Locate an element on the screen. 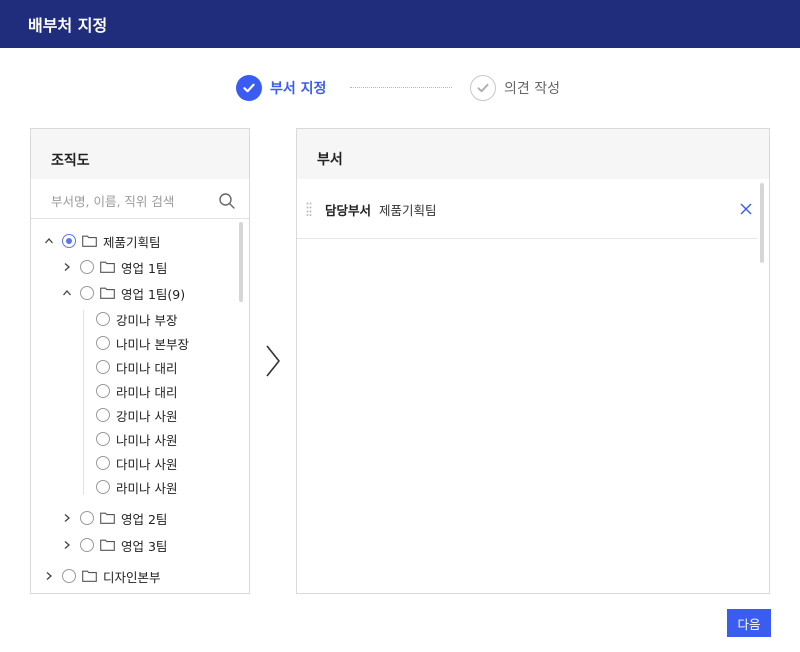  org-search is located at coordinates (140, 201).